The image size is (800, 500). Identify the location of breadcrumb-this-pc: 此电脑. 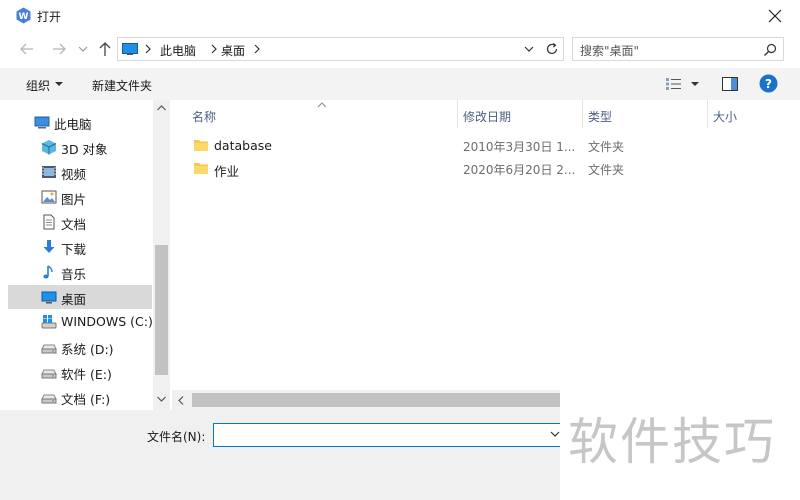
(178, 50).